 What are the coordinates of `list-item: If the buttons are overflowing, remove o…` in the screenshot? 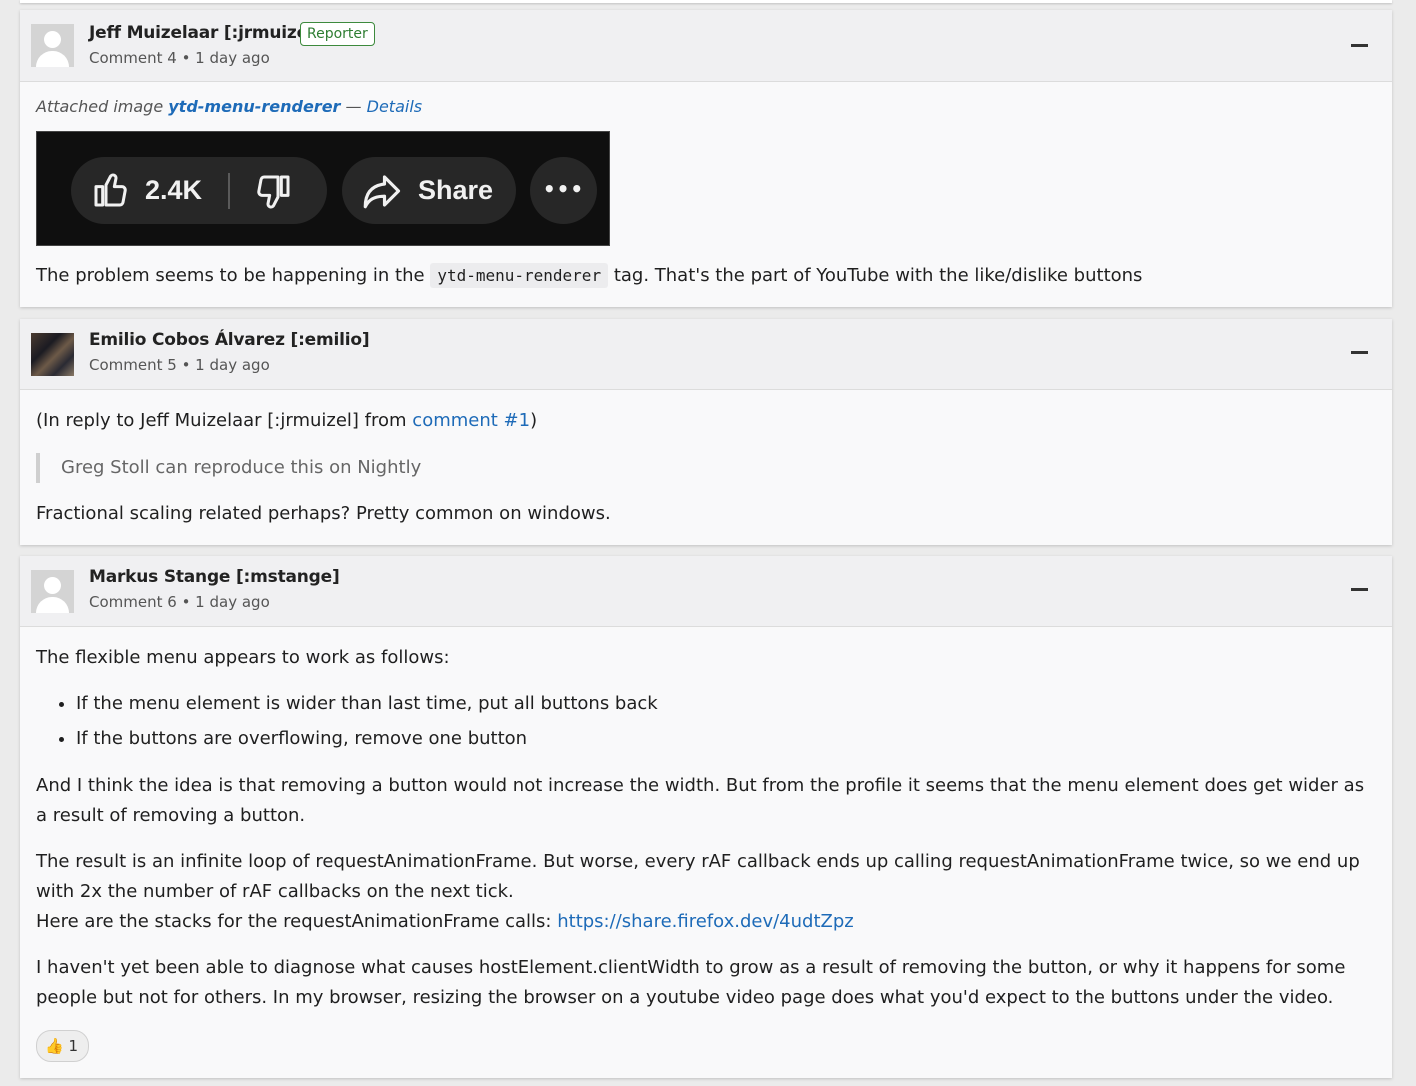 It's located at (367, 739).